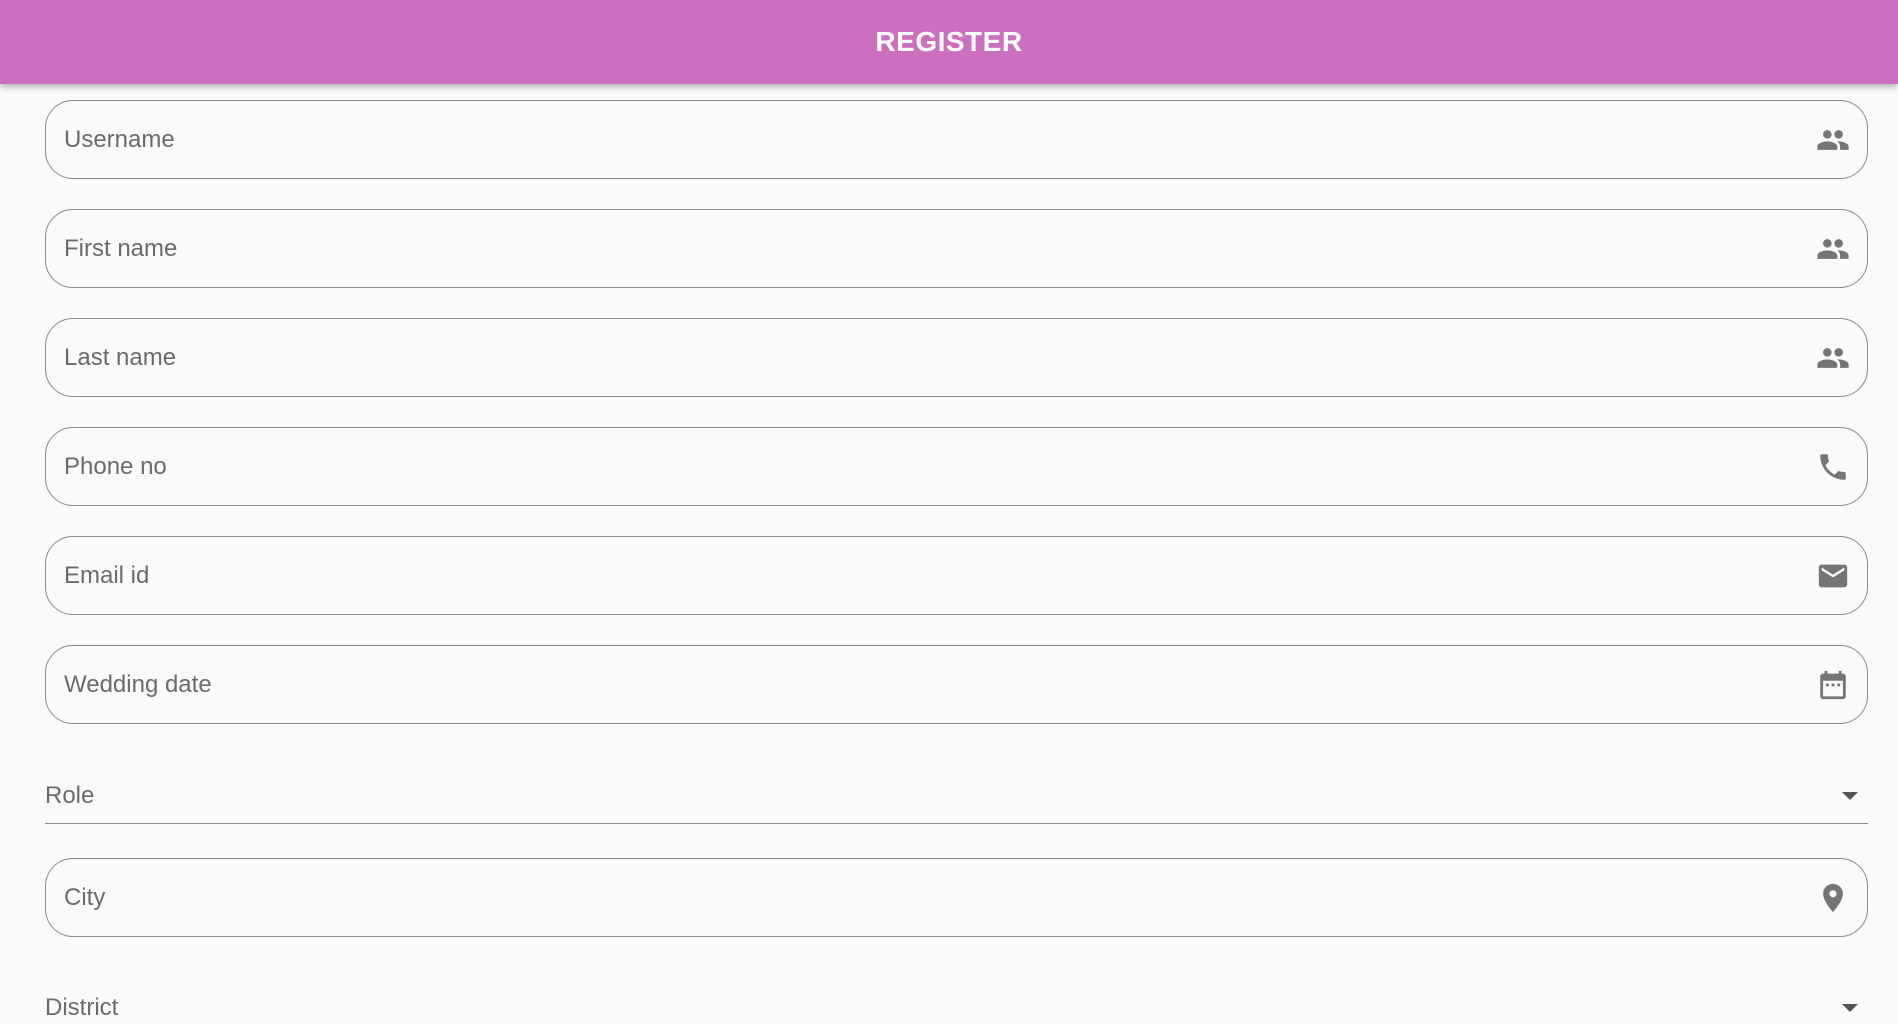  What do you see at coordinates (930, 684) in the screenshot?
I see `wedding-date-input` at bounding box center [930, 684].